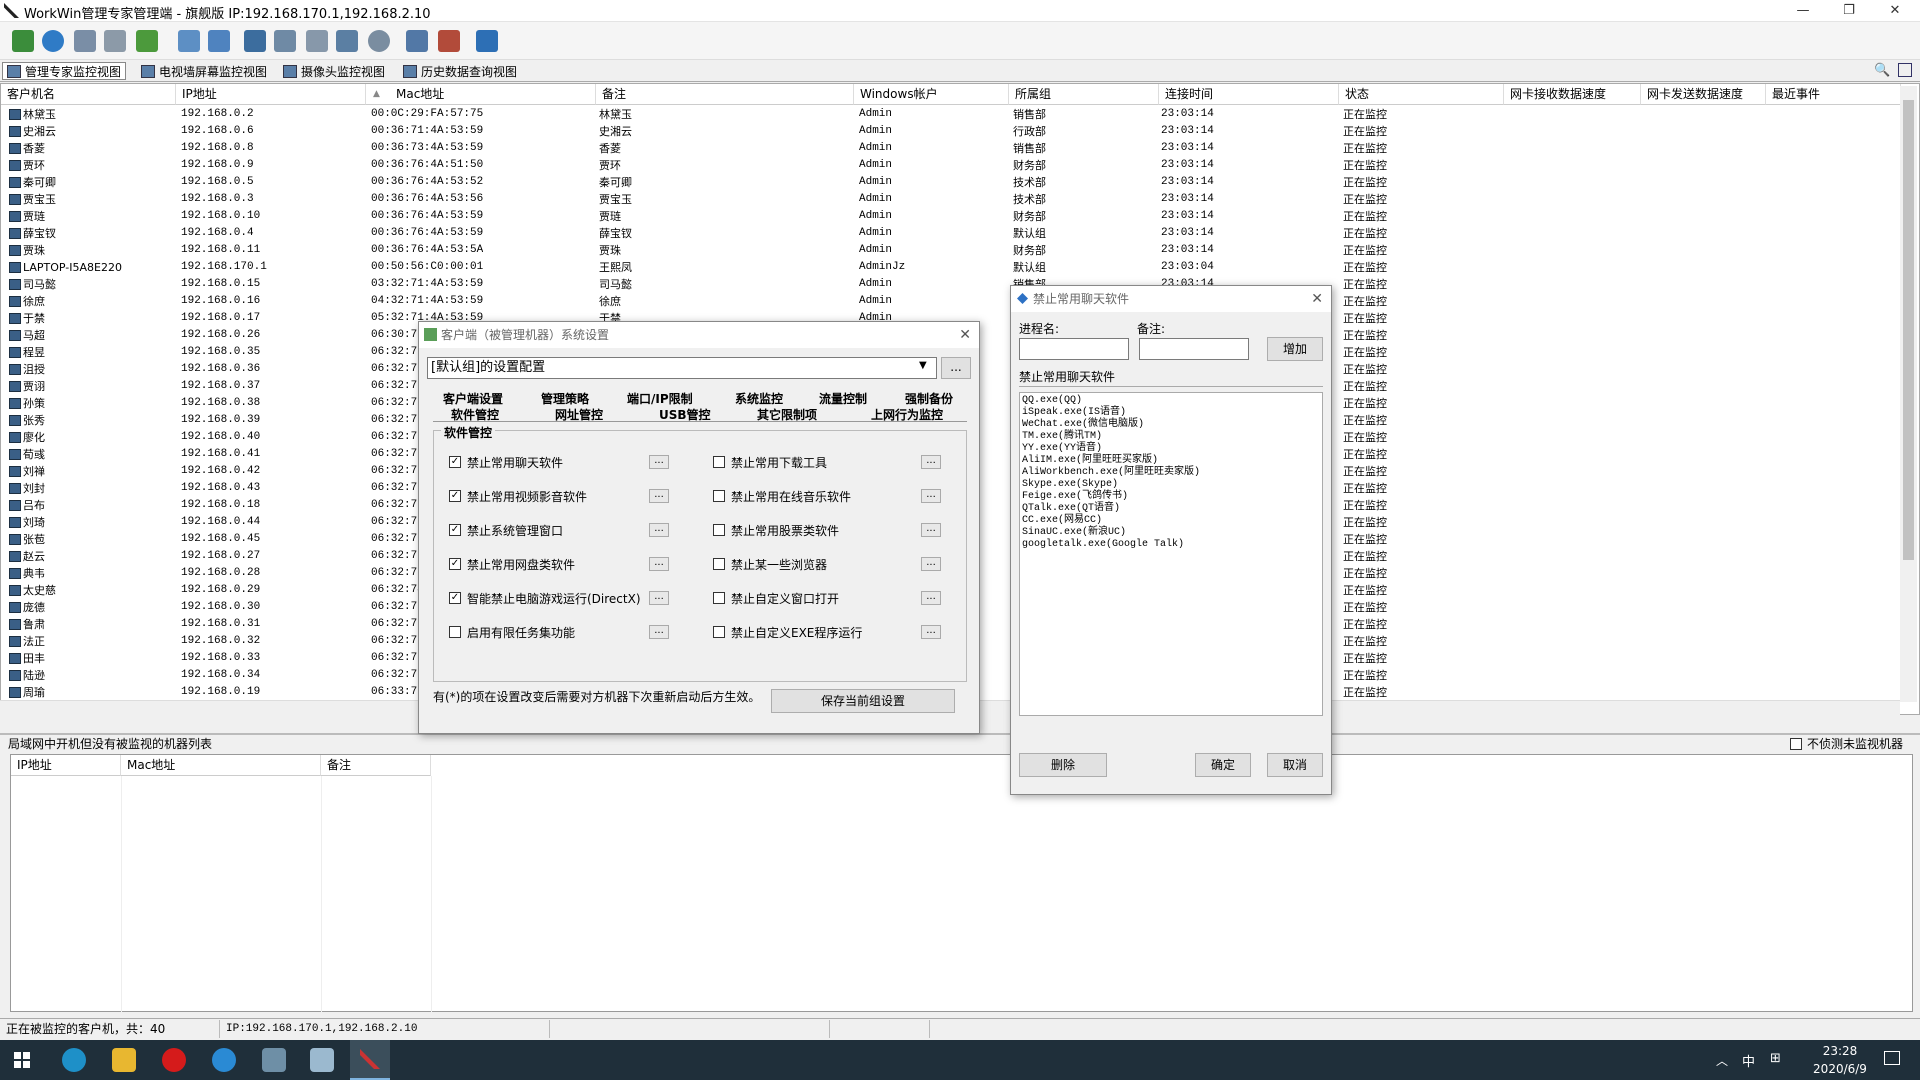  I want to click on opera-icon, so click(174, 1060).